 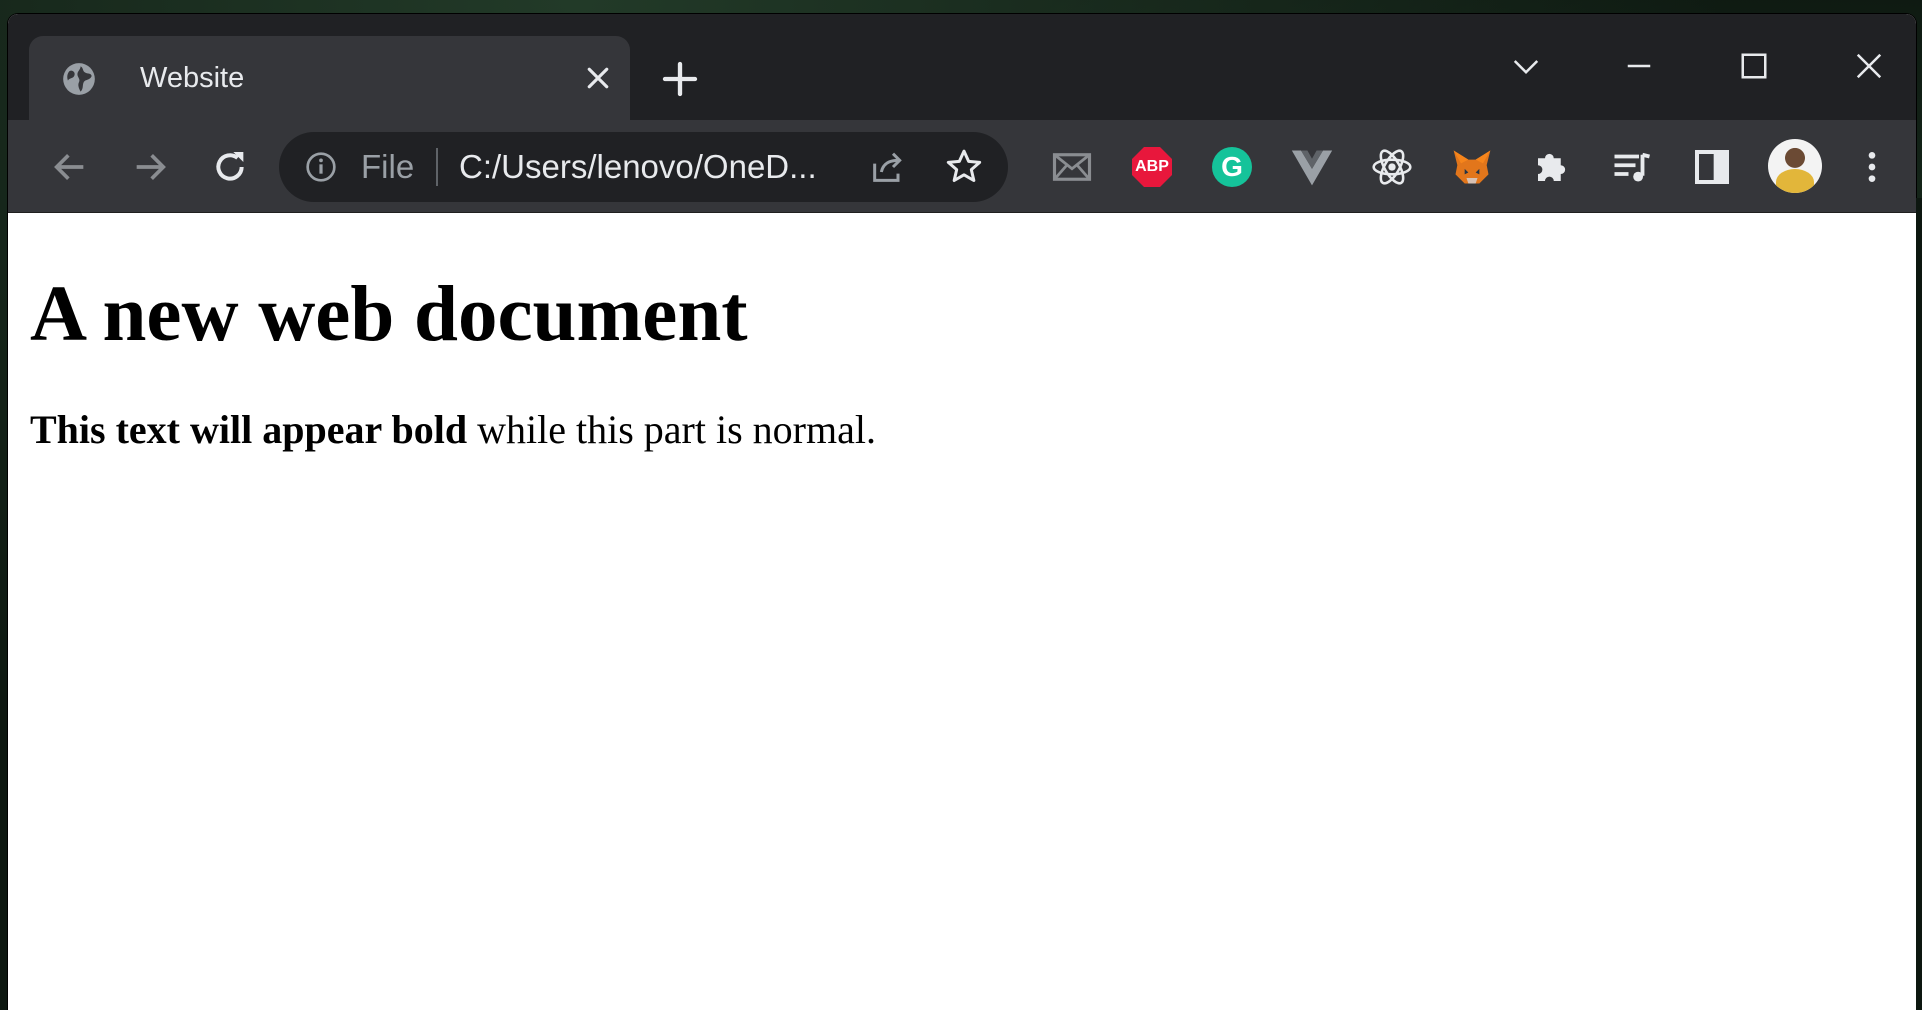 I want to click on url-scheme-label: File, so click(x=388, y=166).